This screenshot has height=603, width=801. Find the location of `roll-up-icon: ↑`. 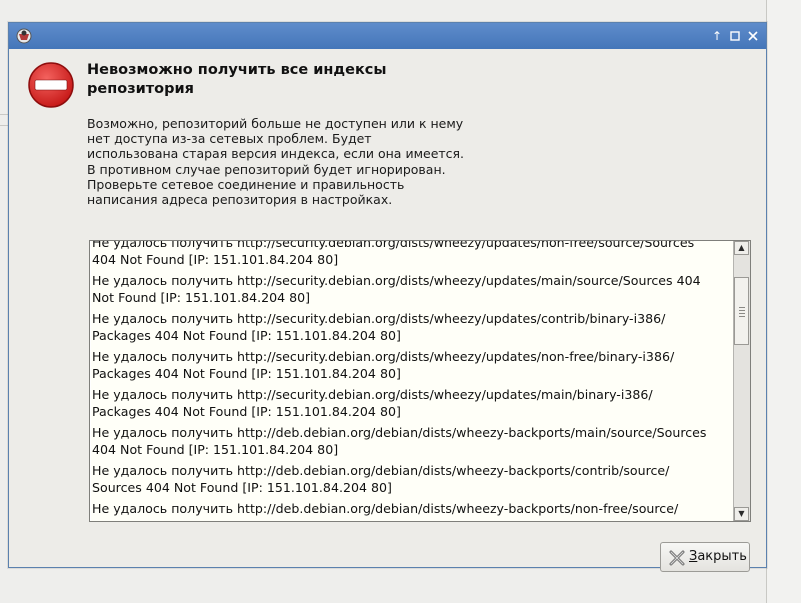

roll-up-icon: ↑ is located at coordinates (717, 36).